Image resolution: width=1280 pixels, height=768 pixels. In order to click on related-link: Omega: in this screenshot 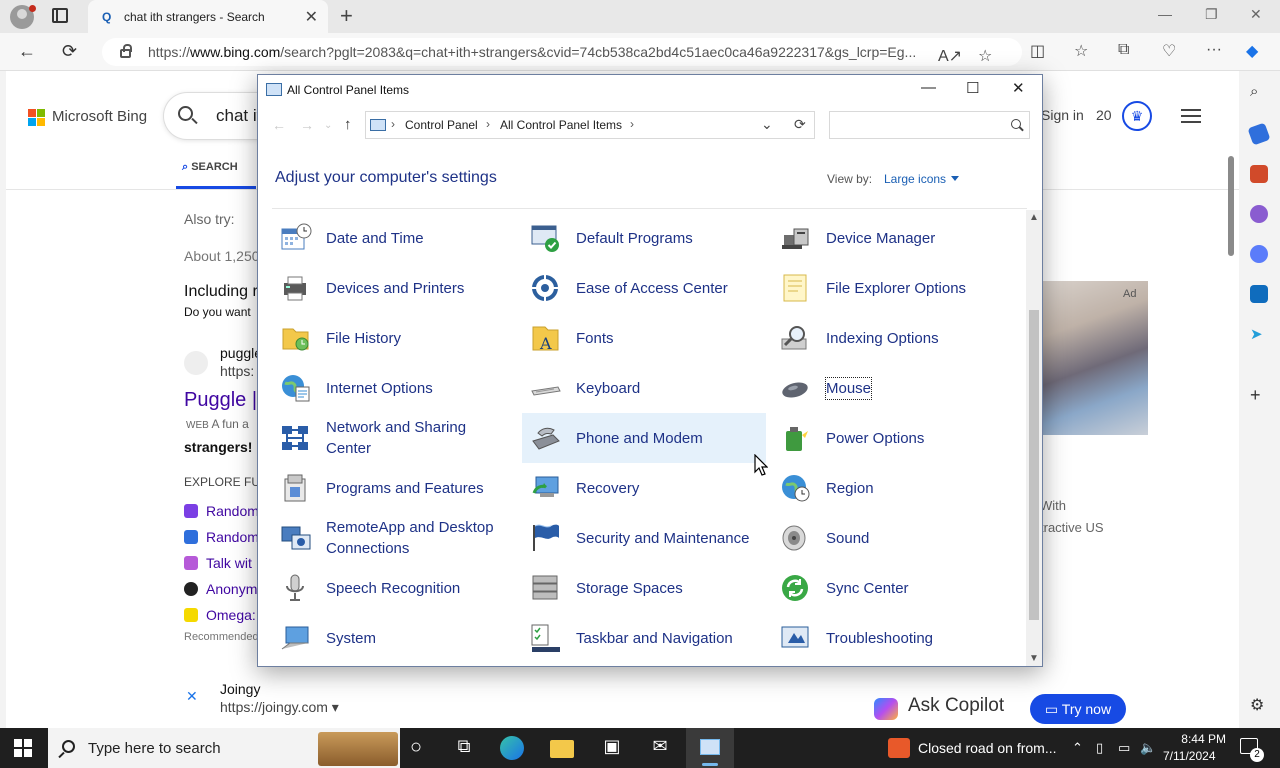, I will do `click(220, 615)`.